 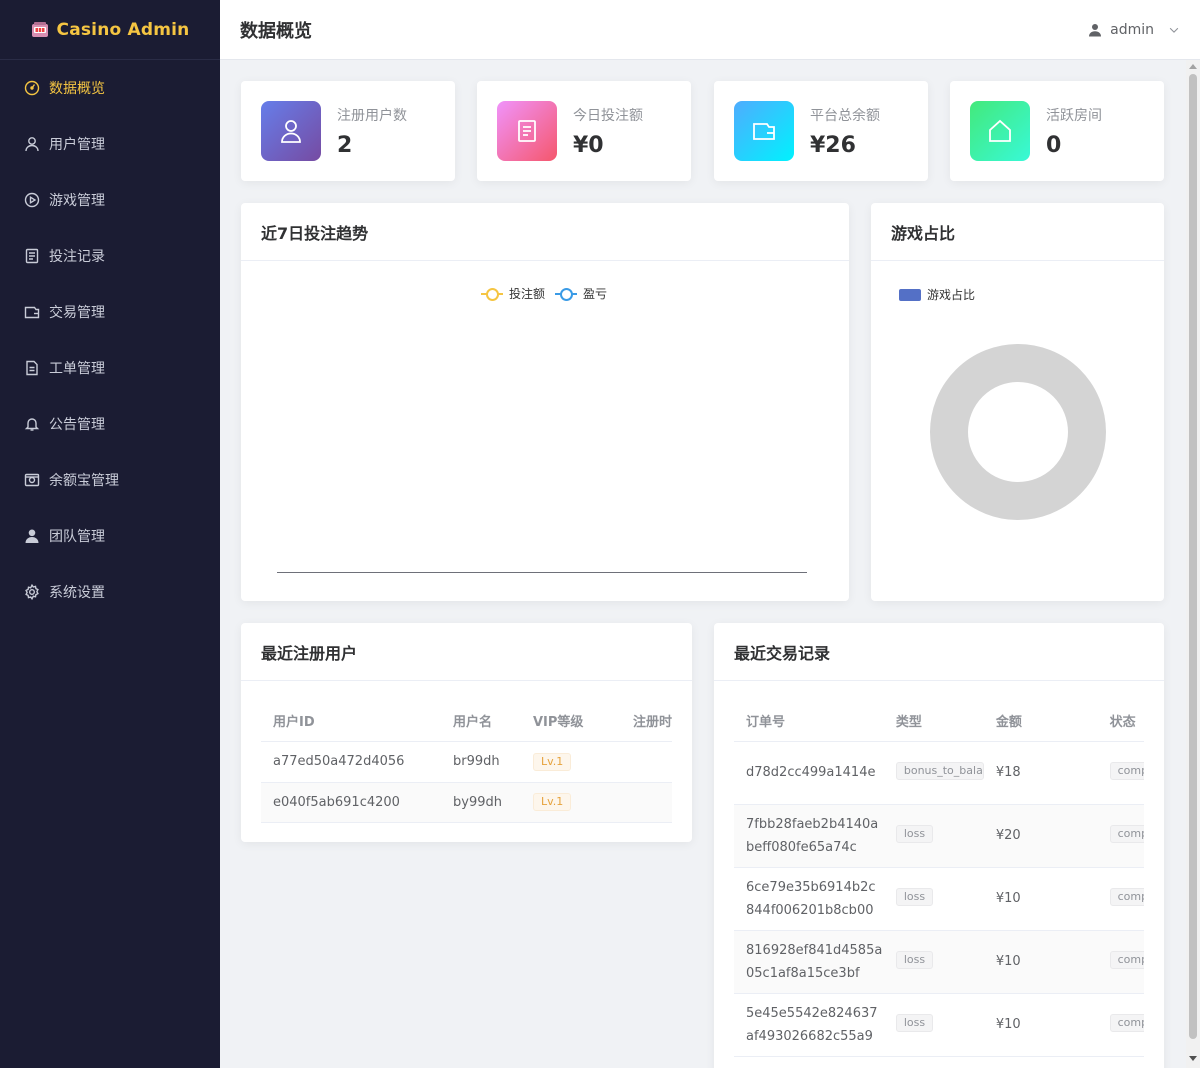 I want to click on order-id-line: 6ce79e35b6914b2c, so click(x=811, y=887).